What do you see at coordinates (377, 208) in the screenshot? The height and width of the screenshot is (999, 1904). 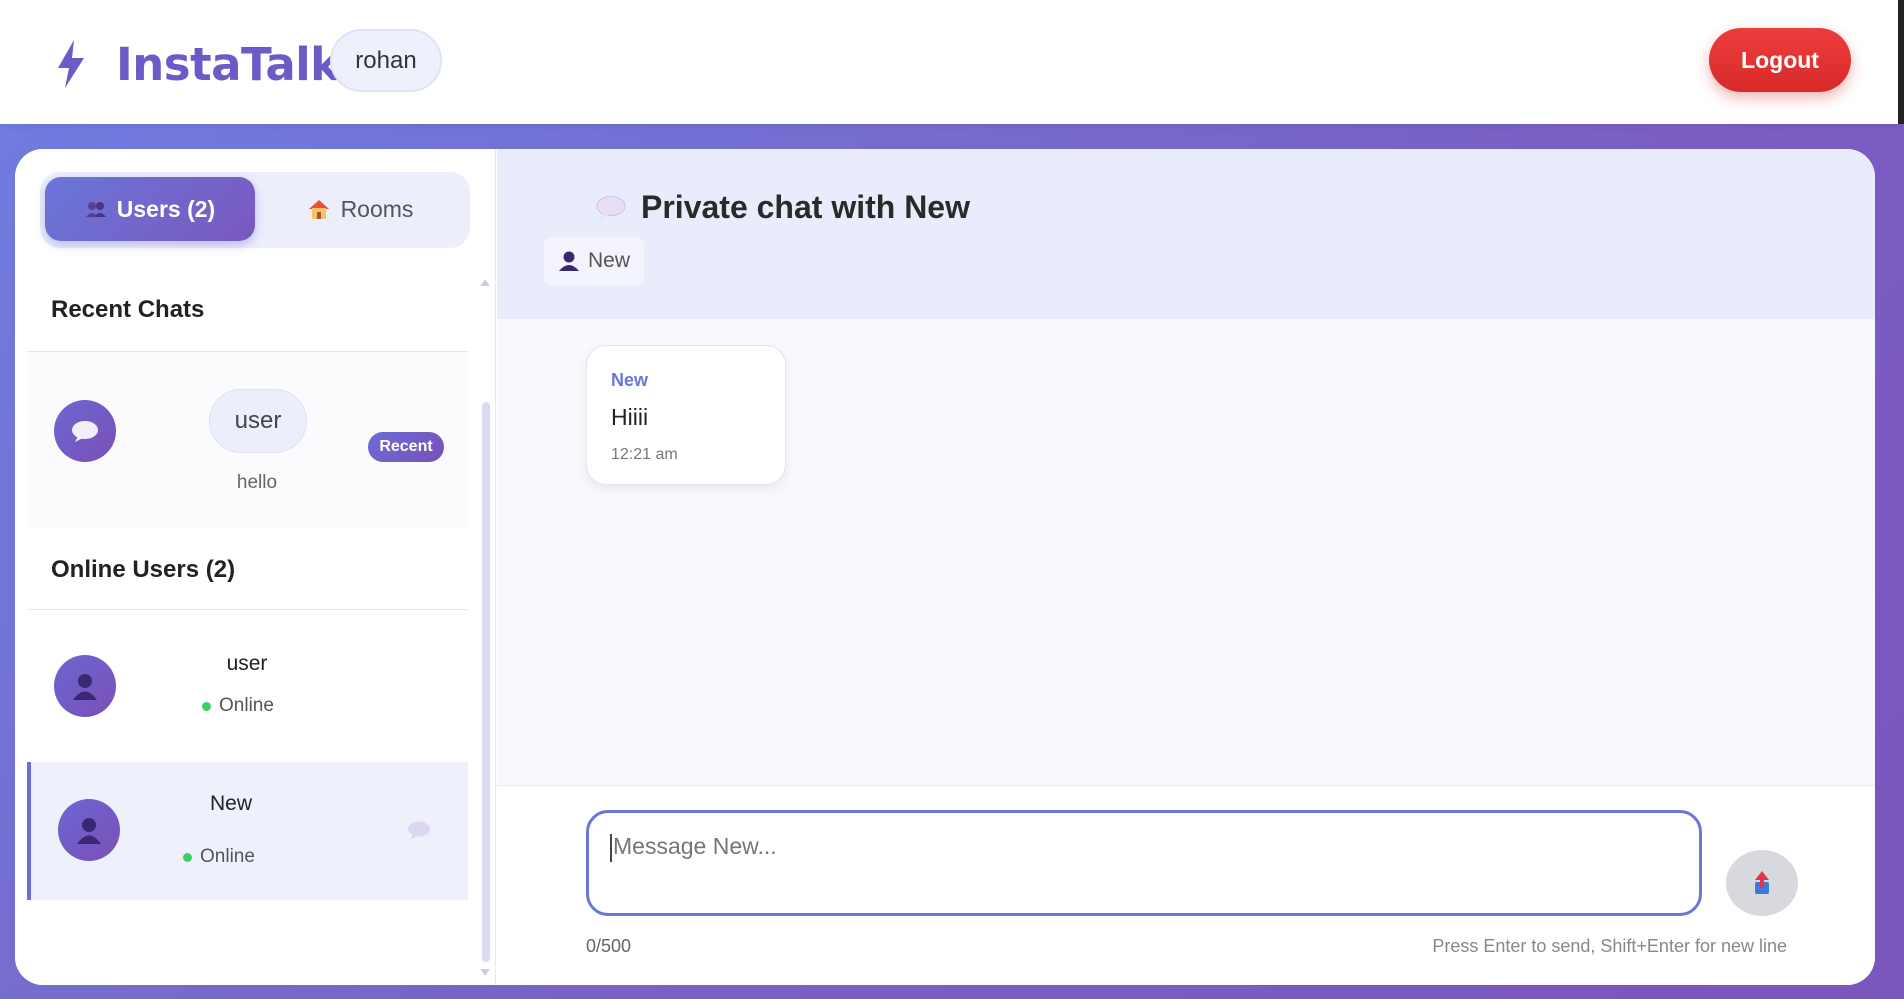 I see `tab-rooms-label: Rooms` at bounding box center [377, 208].